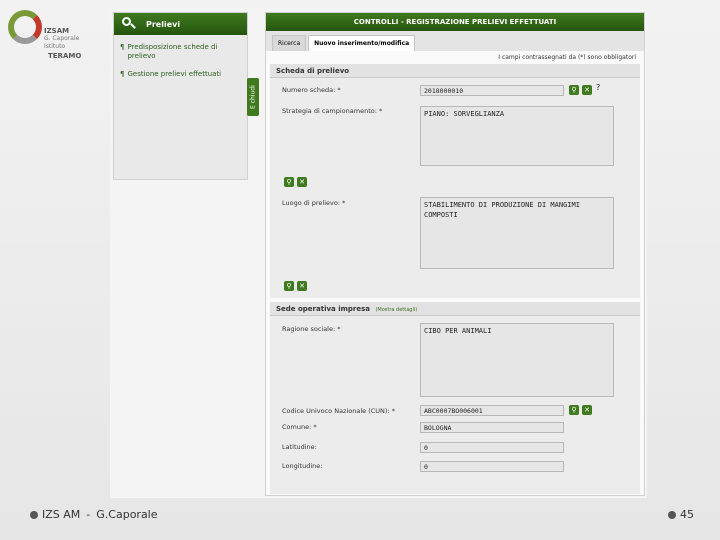 The image size is (720, 540). What do you see at coordinates (55, 46) in the screenshot?
I see `logo-line3: Istituto` at bounding box center [55, 46].